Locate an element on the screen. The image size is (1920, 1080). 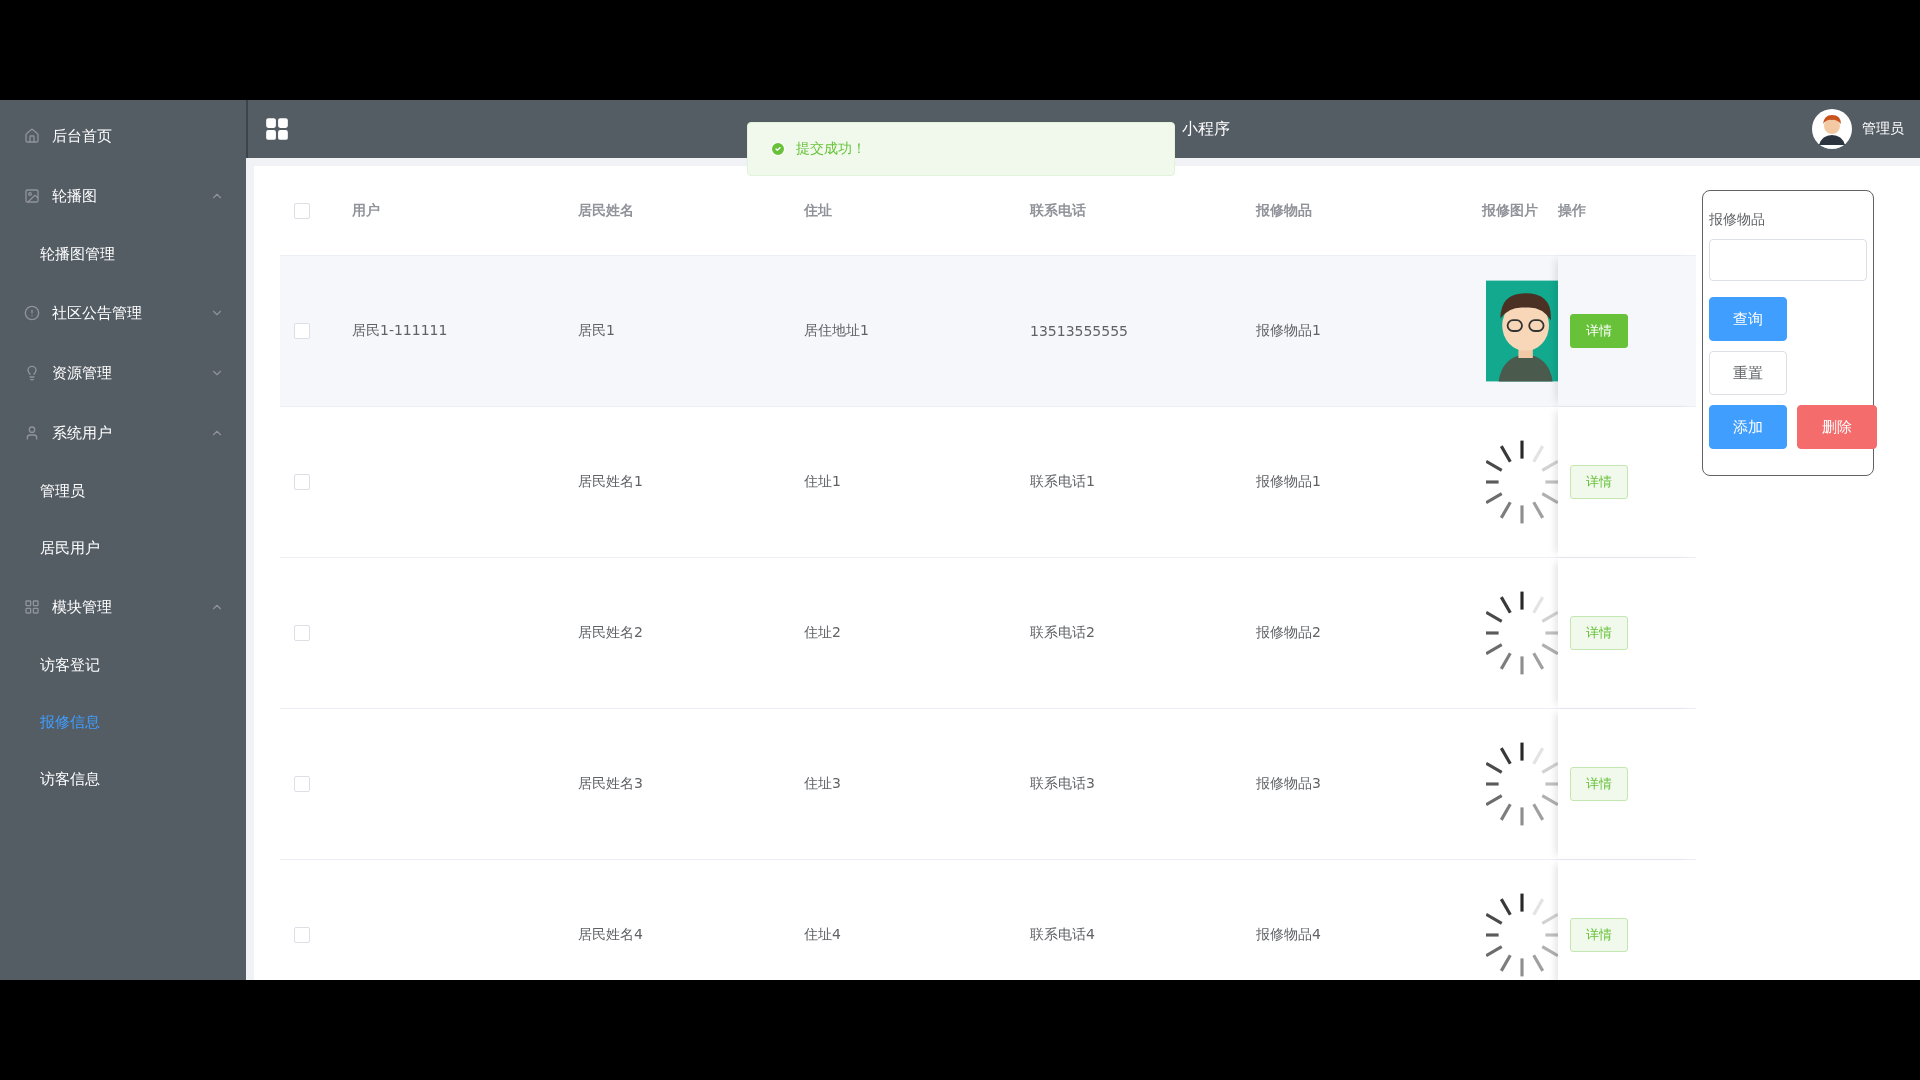
table-cell-text: 住址3 is located at coordinates (823, 784).